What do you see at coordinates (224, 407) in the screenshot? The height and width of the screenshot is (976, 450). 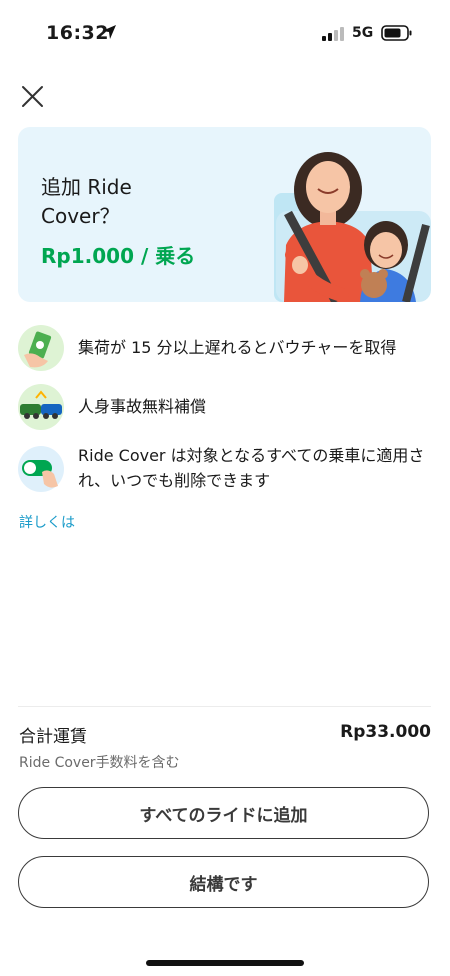 I see `benefit-accident: 人身事故無料補償` at bounding box center [224, 407].